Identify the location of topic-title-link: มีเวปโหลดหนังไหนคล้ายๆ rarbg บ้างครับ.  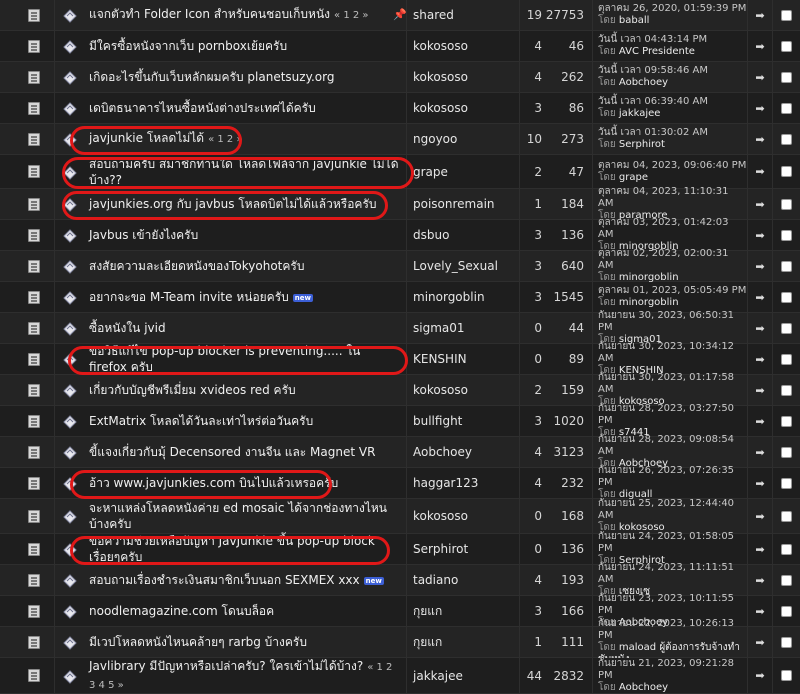
(198, 642).